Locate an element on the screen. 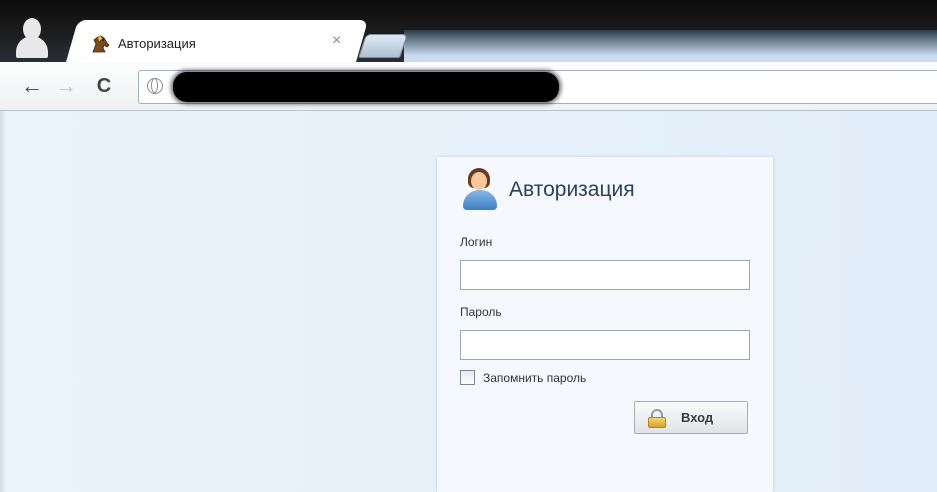 This screenshot has width=937, height=492. padlock-icon is located at coordinates (657, 418).